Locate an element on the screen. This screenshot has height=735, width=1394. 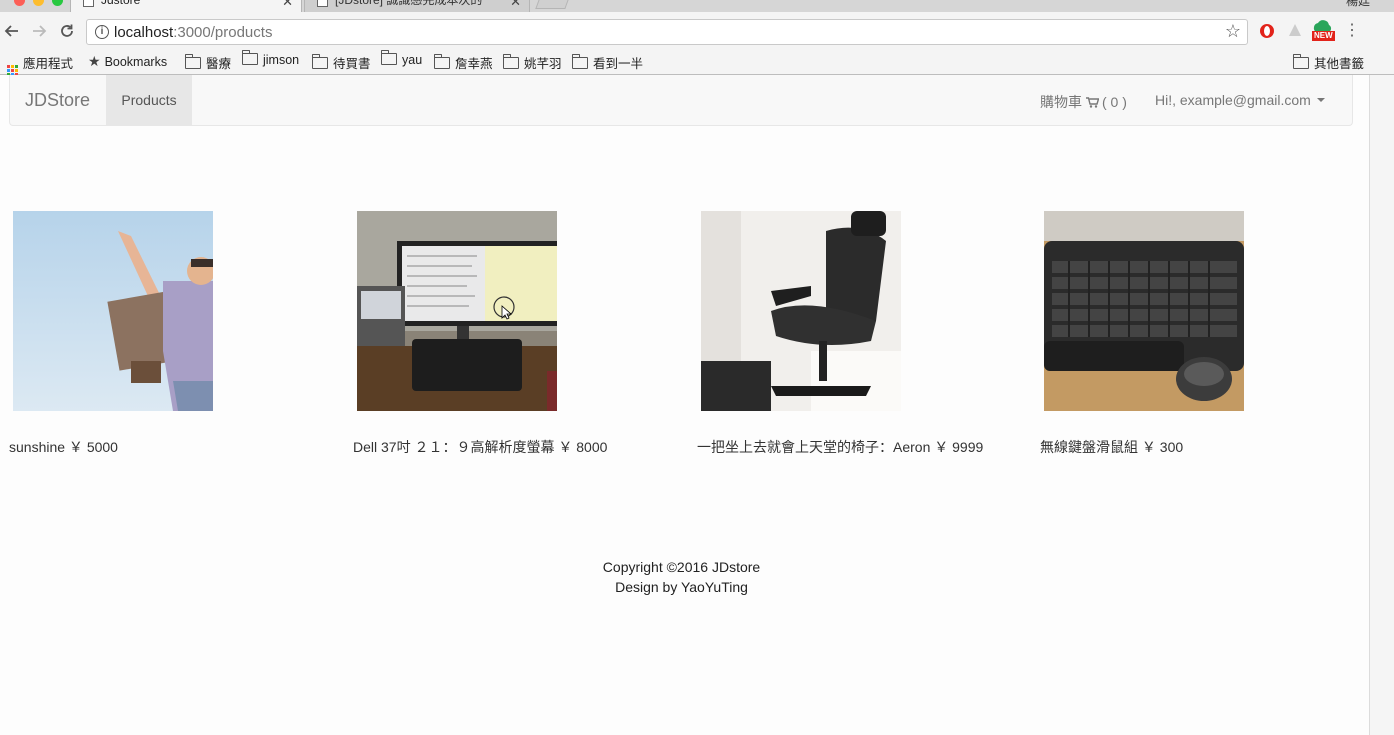
bookmark-other: 其他書籤 is located at coordinates (1328, 62).